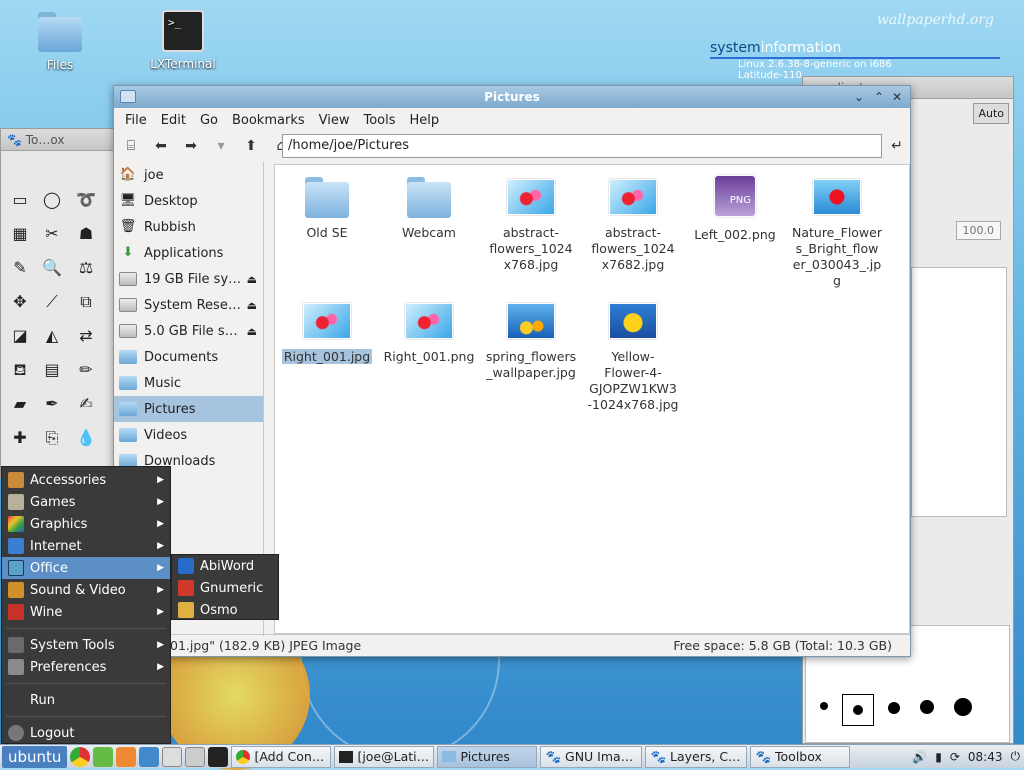 The height and width of the screenshot is (770, 1024). Describe the element at coordinates (251, 146) in the screenshot. I see `up-icon: ⬆` at that location.